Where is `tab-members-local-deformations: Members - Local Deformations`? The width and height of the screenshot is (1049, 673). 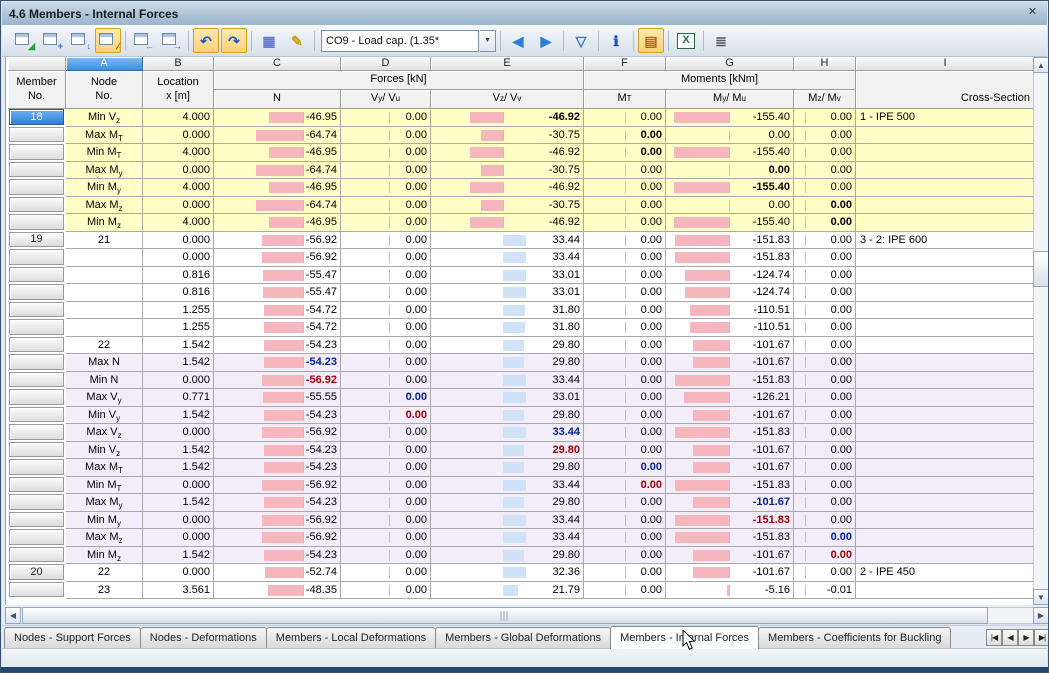 tab-members-local-deformations: Members - Local Deformations is located at coordinates (351, 637).